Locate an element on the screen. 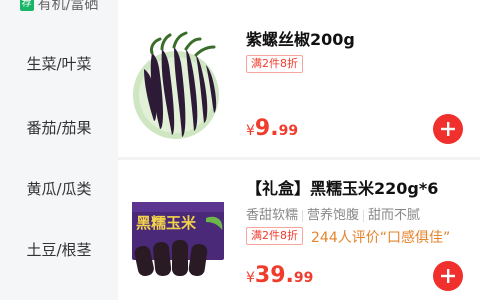  product-tag: 香甜软糯 is located at coordinates (272, 215).